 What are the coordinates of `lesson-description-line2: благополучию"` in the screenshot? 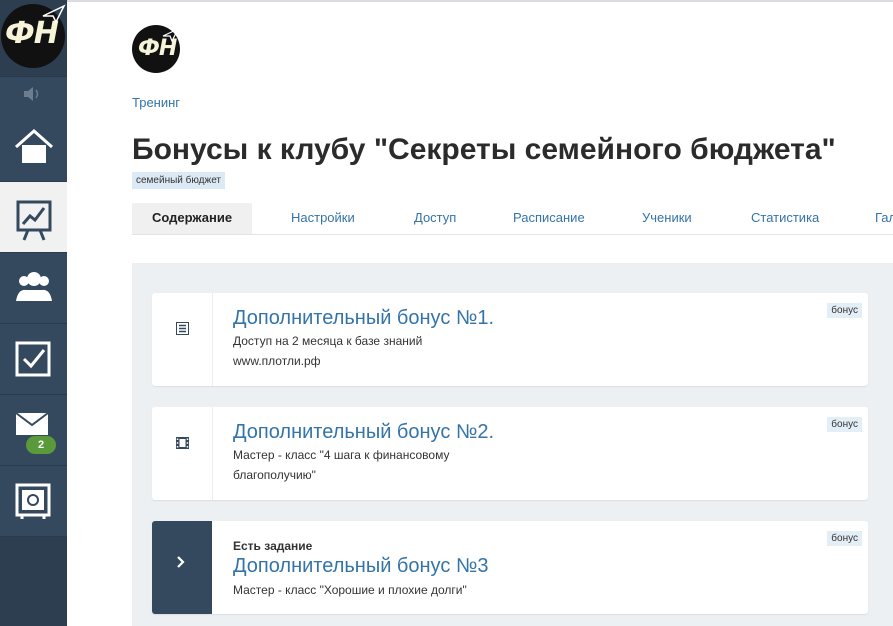 It's located at (274, 475).